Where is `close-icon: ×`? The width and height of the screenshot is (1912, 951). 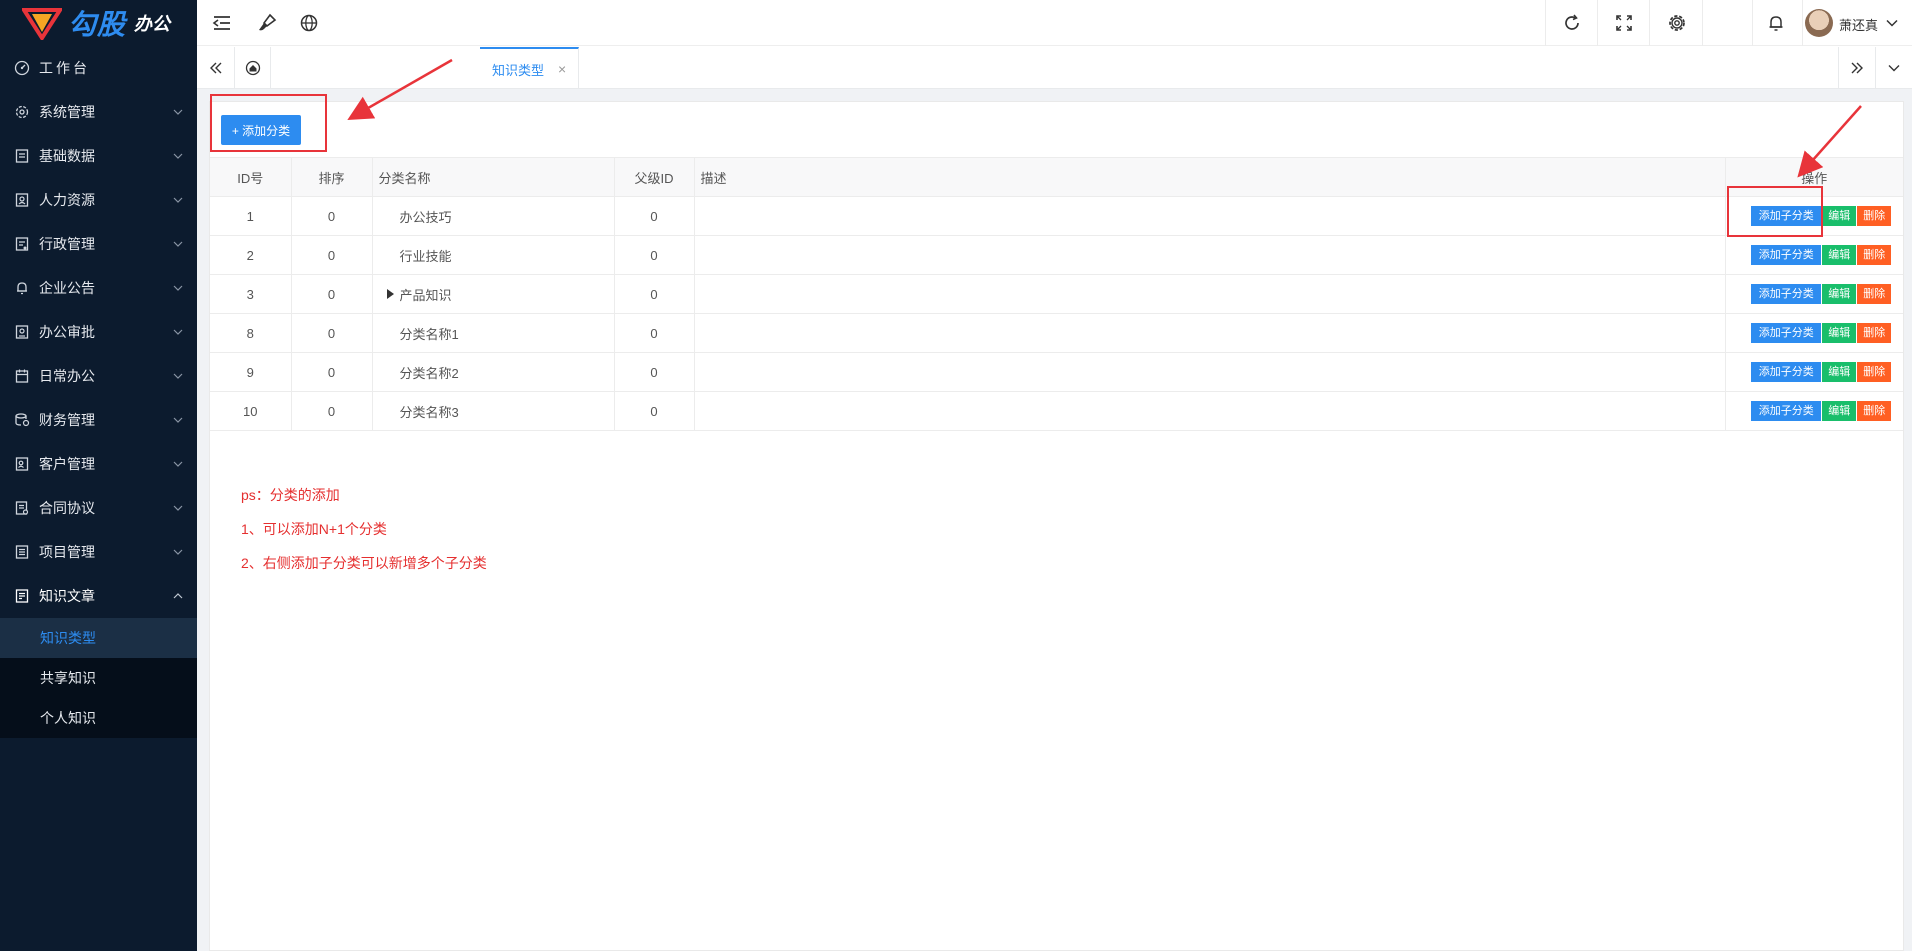 close-icon: × is located at coordinates (562, 69).